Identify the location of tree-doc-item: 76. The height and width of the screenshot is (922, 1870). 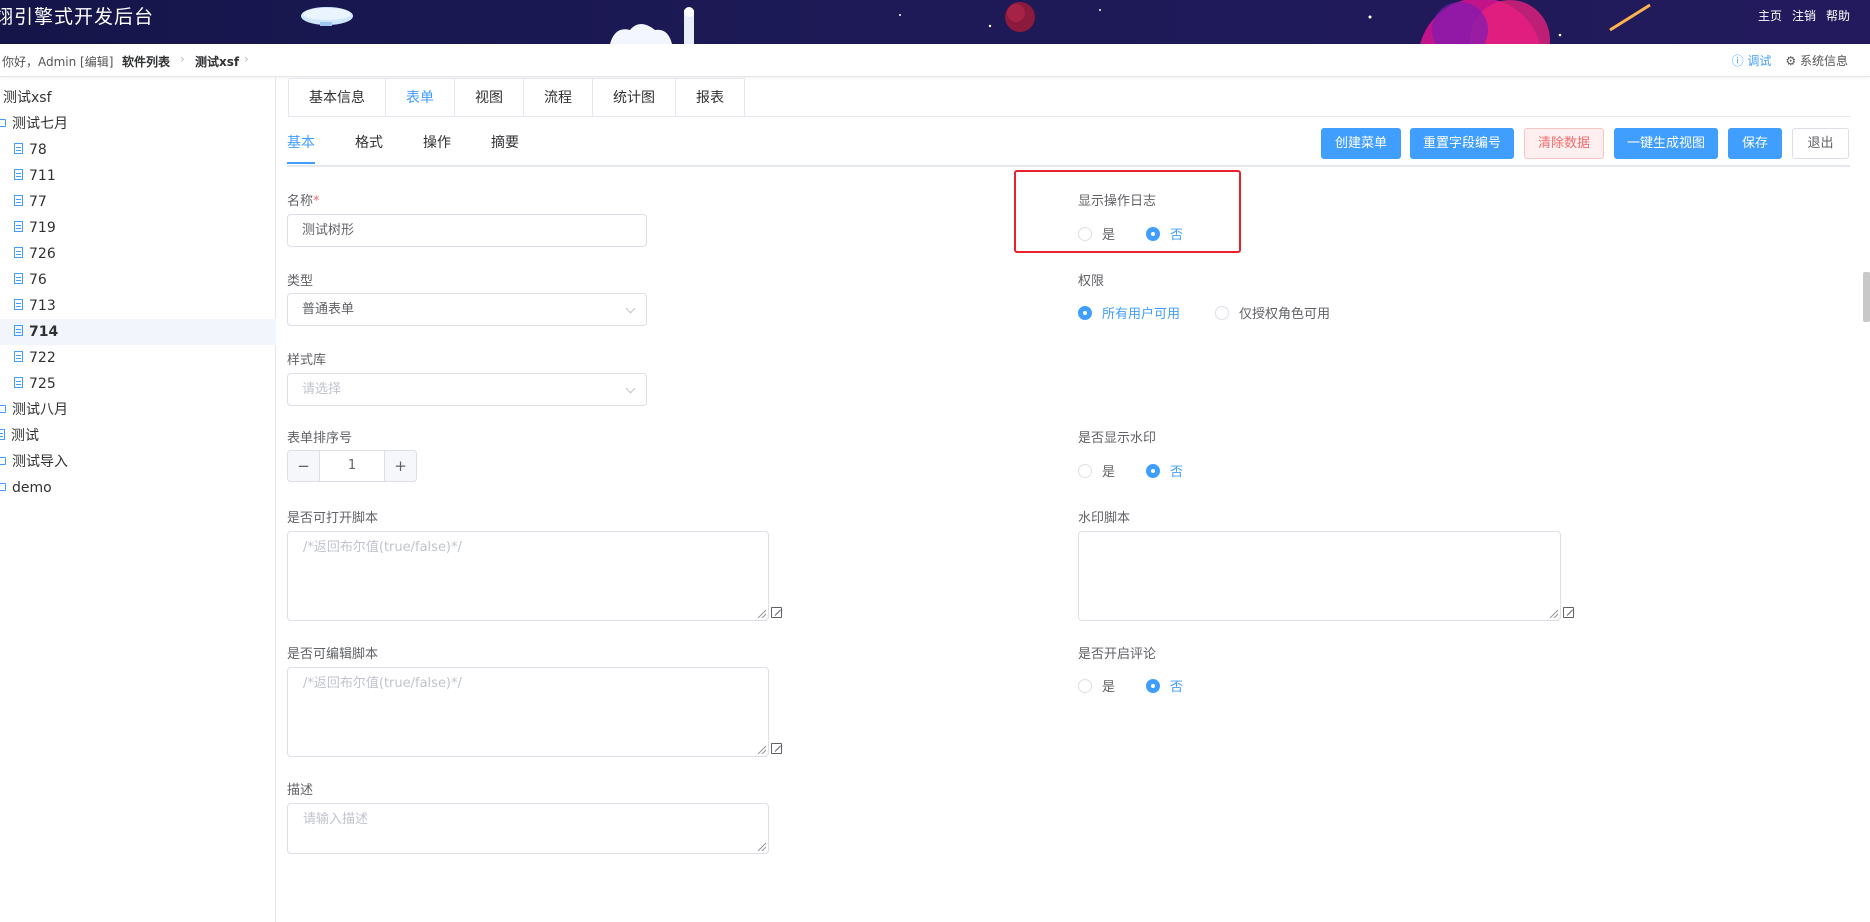
(152, 280).